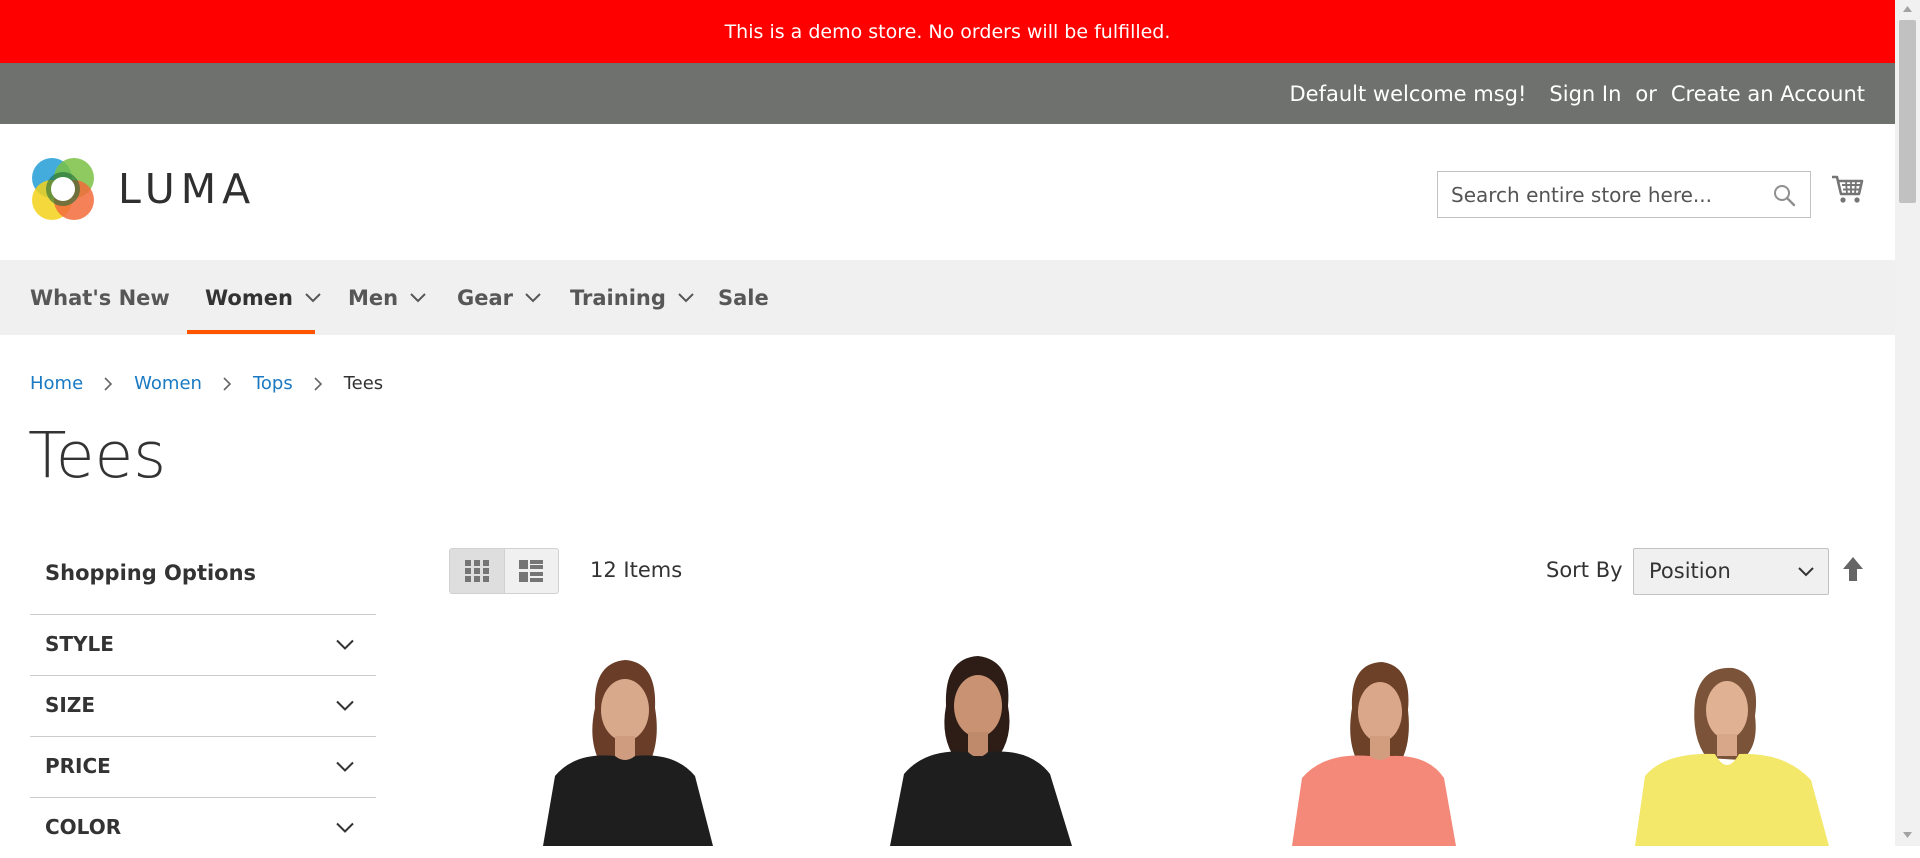 This screenshot has height=858, width=1920. I want to click on nav-item-label: Women, so click(249, 297).